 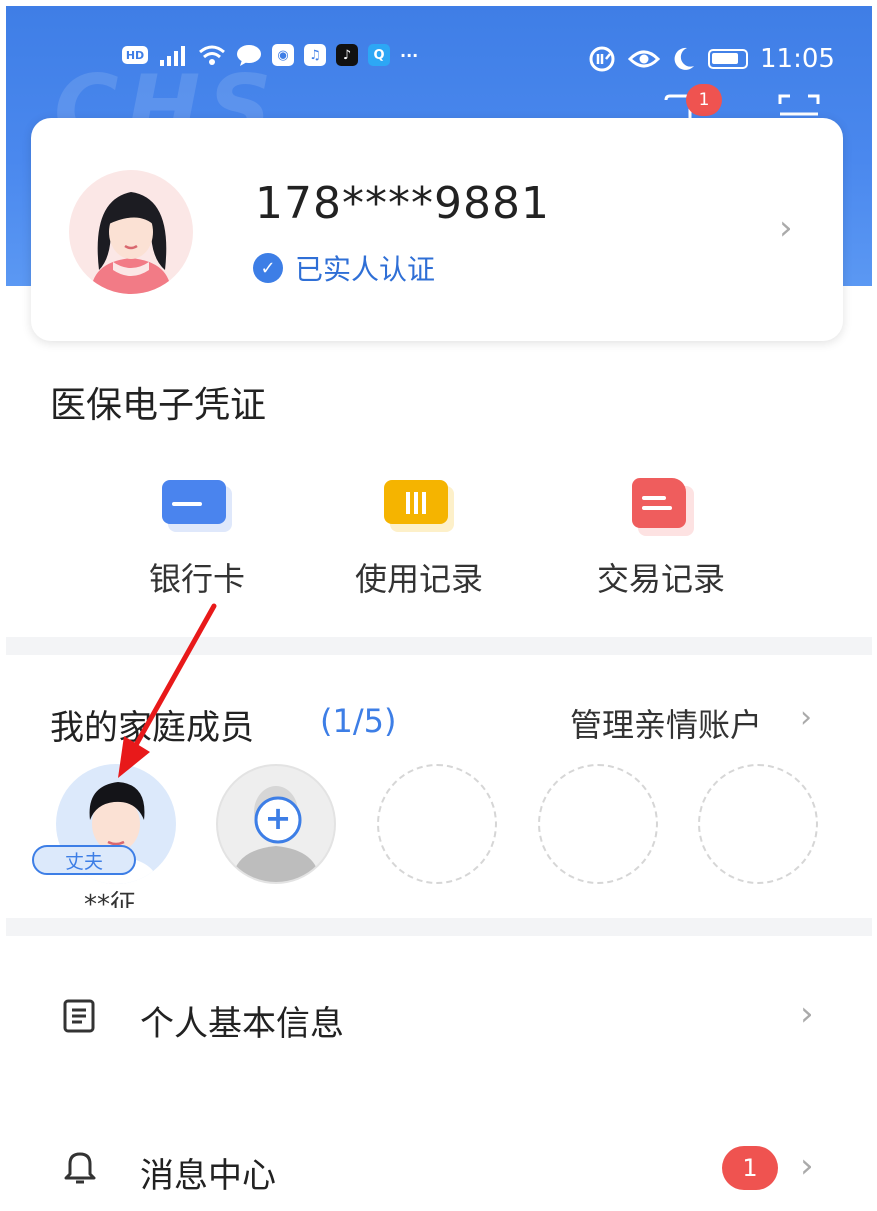 What do you see at coordinates (242, 1024) in the screenshot?
I see `menu-item-label: 个人基本信息` at bounding box center [242, 1024].